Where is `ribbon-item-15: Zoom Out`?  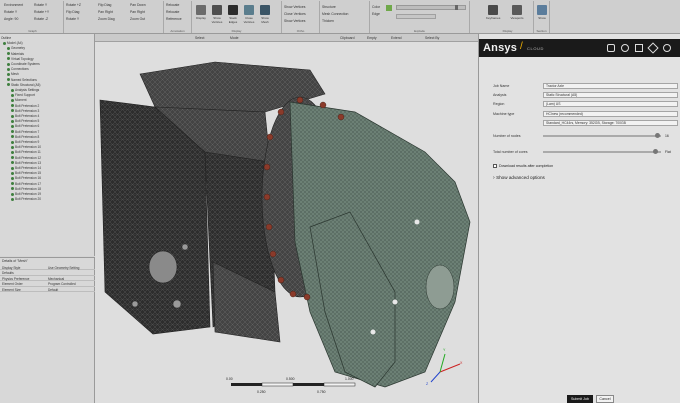 ribbon-item-15: Zoom Out is located at coordinates (137, 19).